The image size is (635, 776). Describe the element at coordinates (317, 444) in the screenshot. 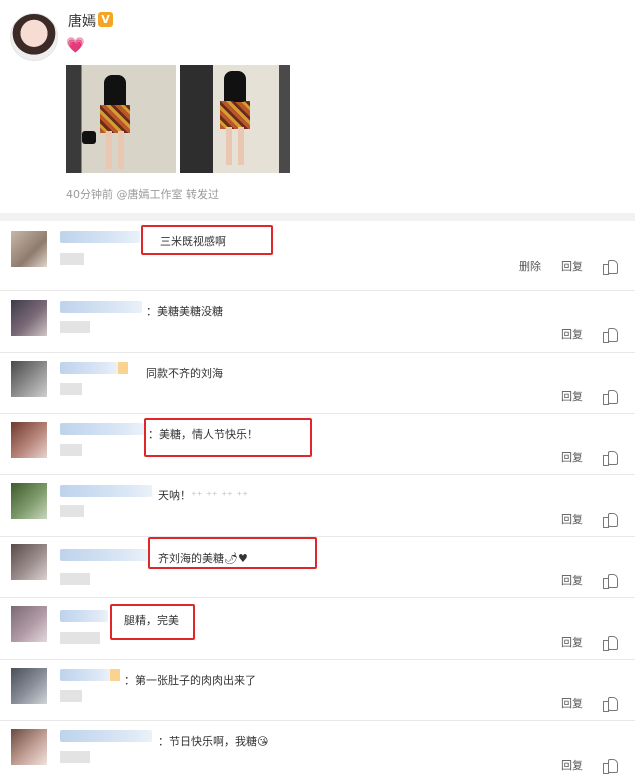

I see `comment-item: ：美糖，情人节快乐！ 回复` at that location.